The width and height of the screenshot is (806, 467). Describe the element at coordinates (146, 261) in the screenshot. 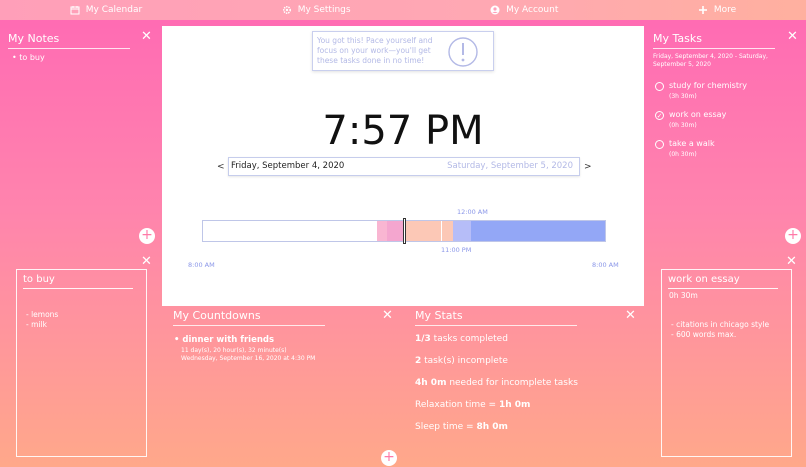

I see `note-card-left-close-icon: ✕` at that location.